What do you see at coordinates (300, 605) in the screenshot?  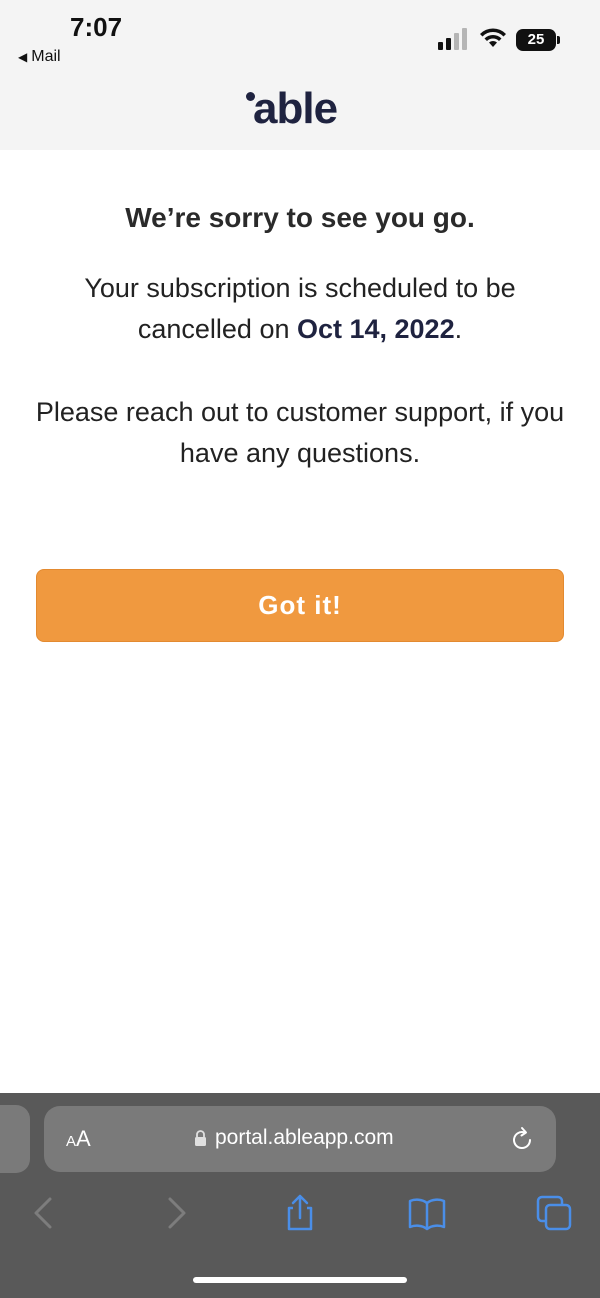 I see `got-it-button: Got it!` at bounding box center [300, 605].